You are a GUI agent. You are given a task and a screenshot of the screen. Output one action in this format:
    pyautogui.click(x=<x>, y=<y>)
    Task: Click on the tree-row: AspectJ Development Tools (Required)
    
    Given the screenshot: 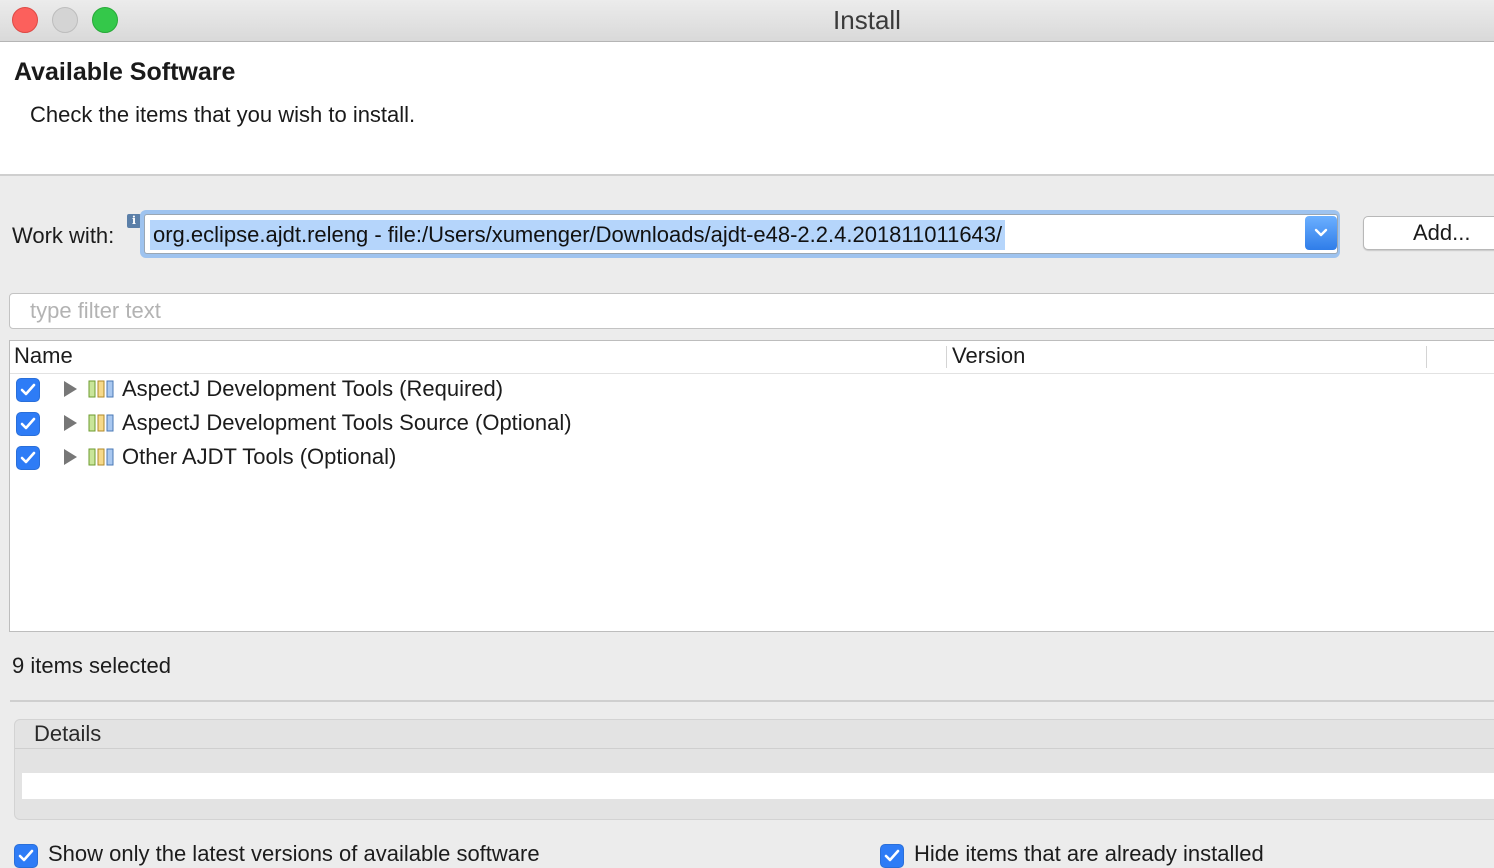 What is the action you would take?
    pyautogui.click(x=750, y=390)
    